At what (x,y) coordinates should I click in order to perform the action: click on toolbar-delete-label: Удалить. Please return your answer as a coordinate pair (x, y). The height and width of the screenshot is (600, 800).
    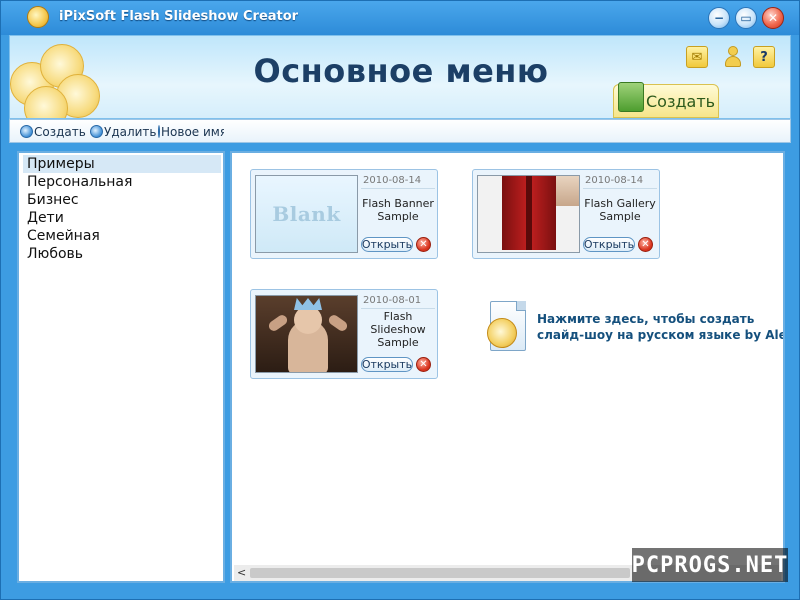
    Looking at the image, I should click on (130, 131).